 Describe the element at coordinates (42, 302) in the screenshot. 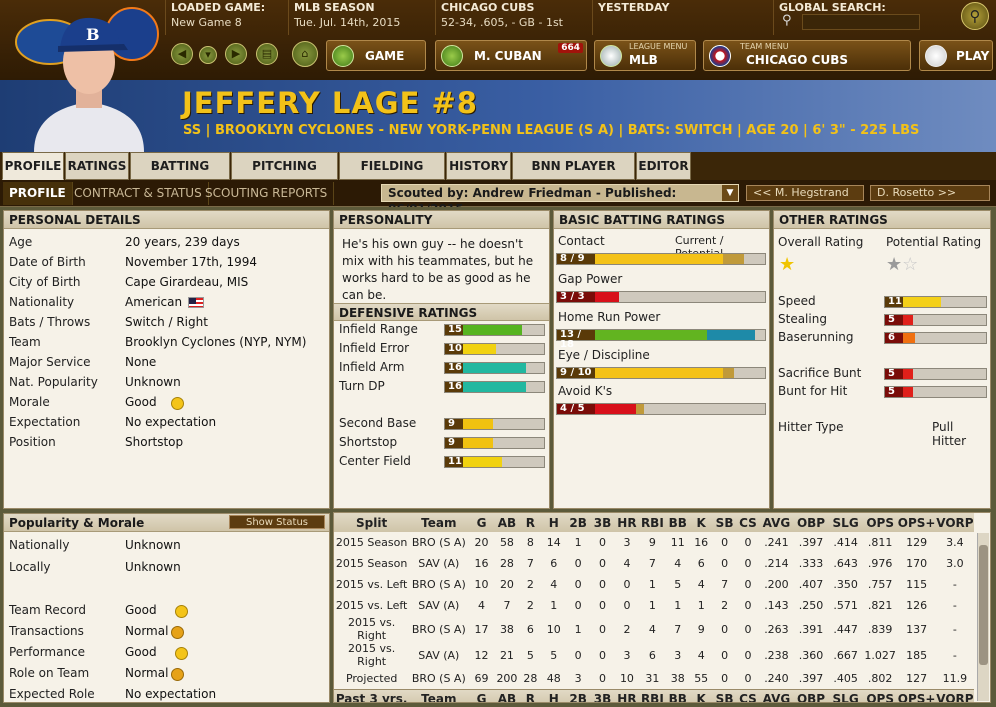

I see `detail-label: Nationality` at that location.